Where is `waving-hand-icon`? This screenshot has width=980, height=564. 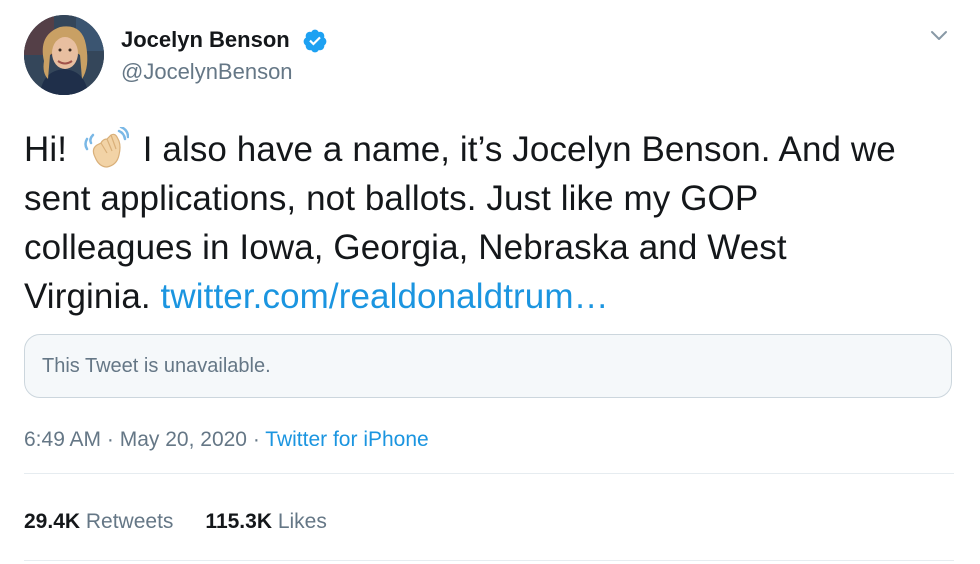 waving-hand-icon is located at coordinates (106, 147).